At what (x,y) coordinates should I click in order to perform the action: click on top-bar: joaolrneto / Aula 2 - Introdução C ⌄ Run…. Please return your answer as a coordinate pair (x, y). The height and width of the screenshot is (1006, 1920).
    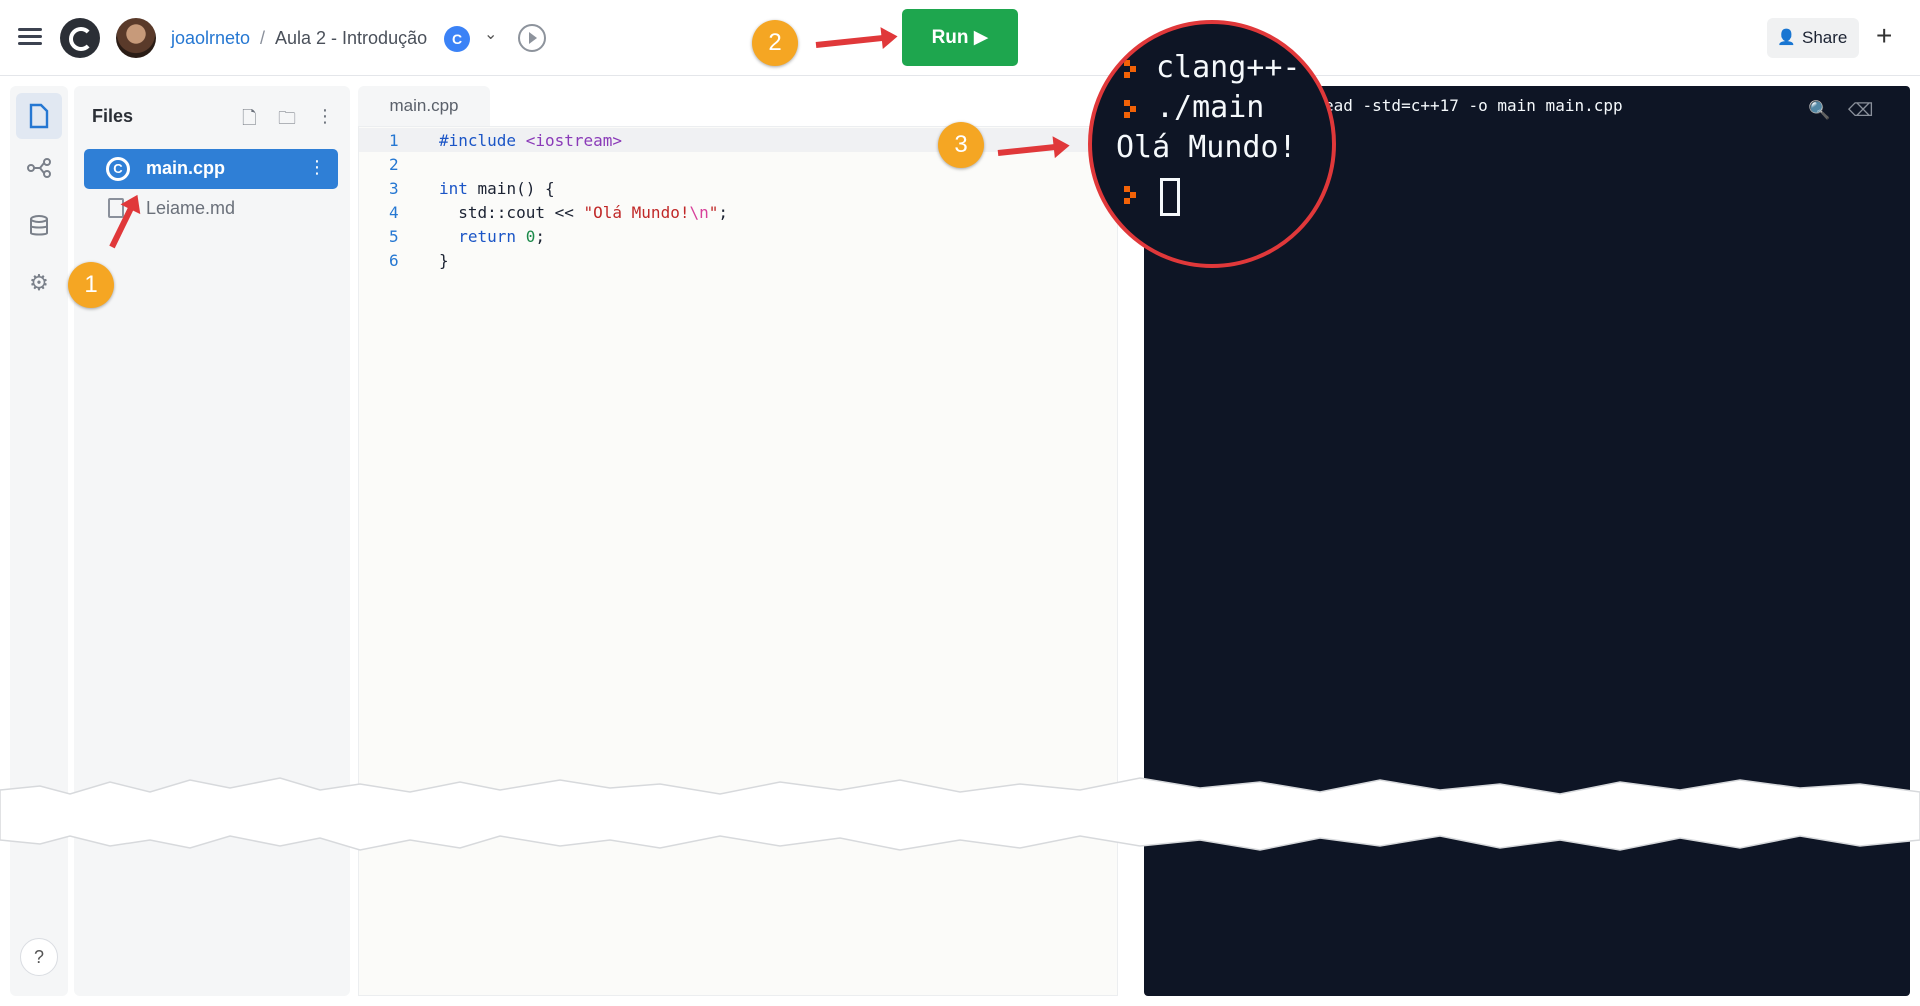
    Looking at the image, I should click on (960, 38).